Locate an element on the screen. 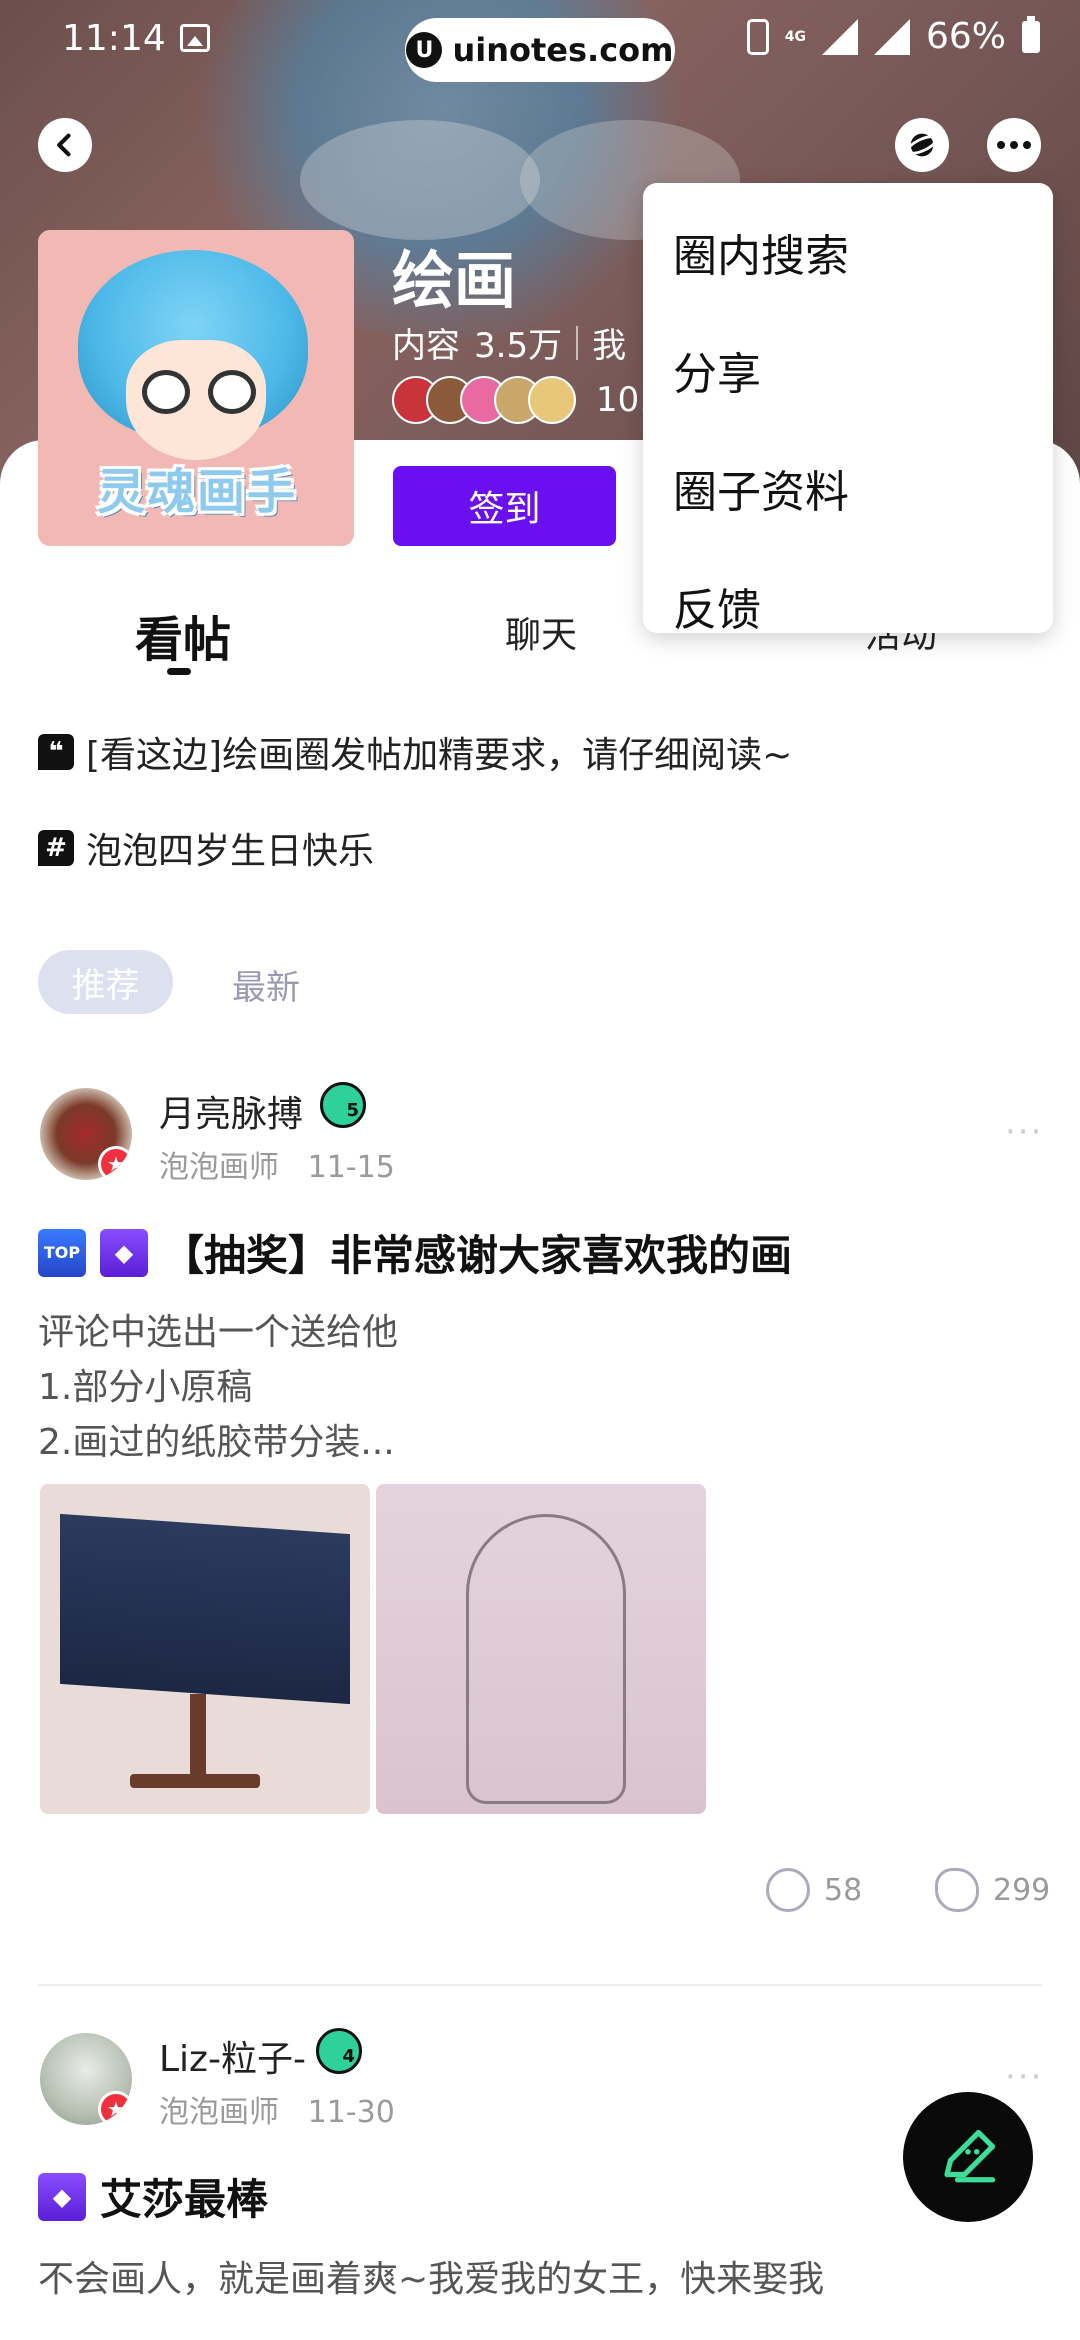 The width and height of the screenshot is (1080, 2340). level-badge-icon: 4 is located at coordinates (339, 2051).